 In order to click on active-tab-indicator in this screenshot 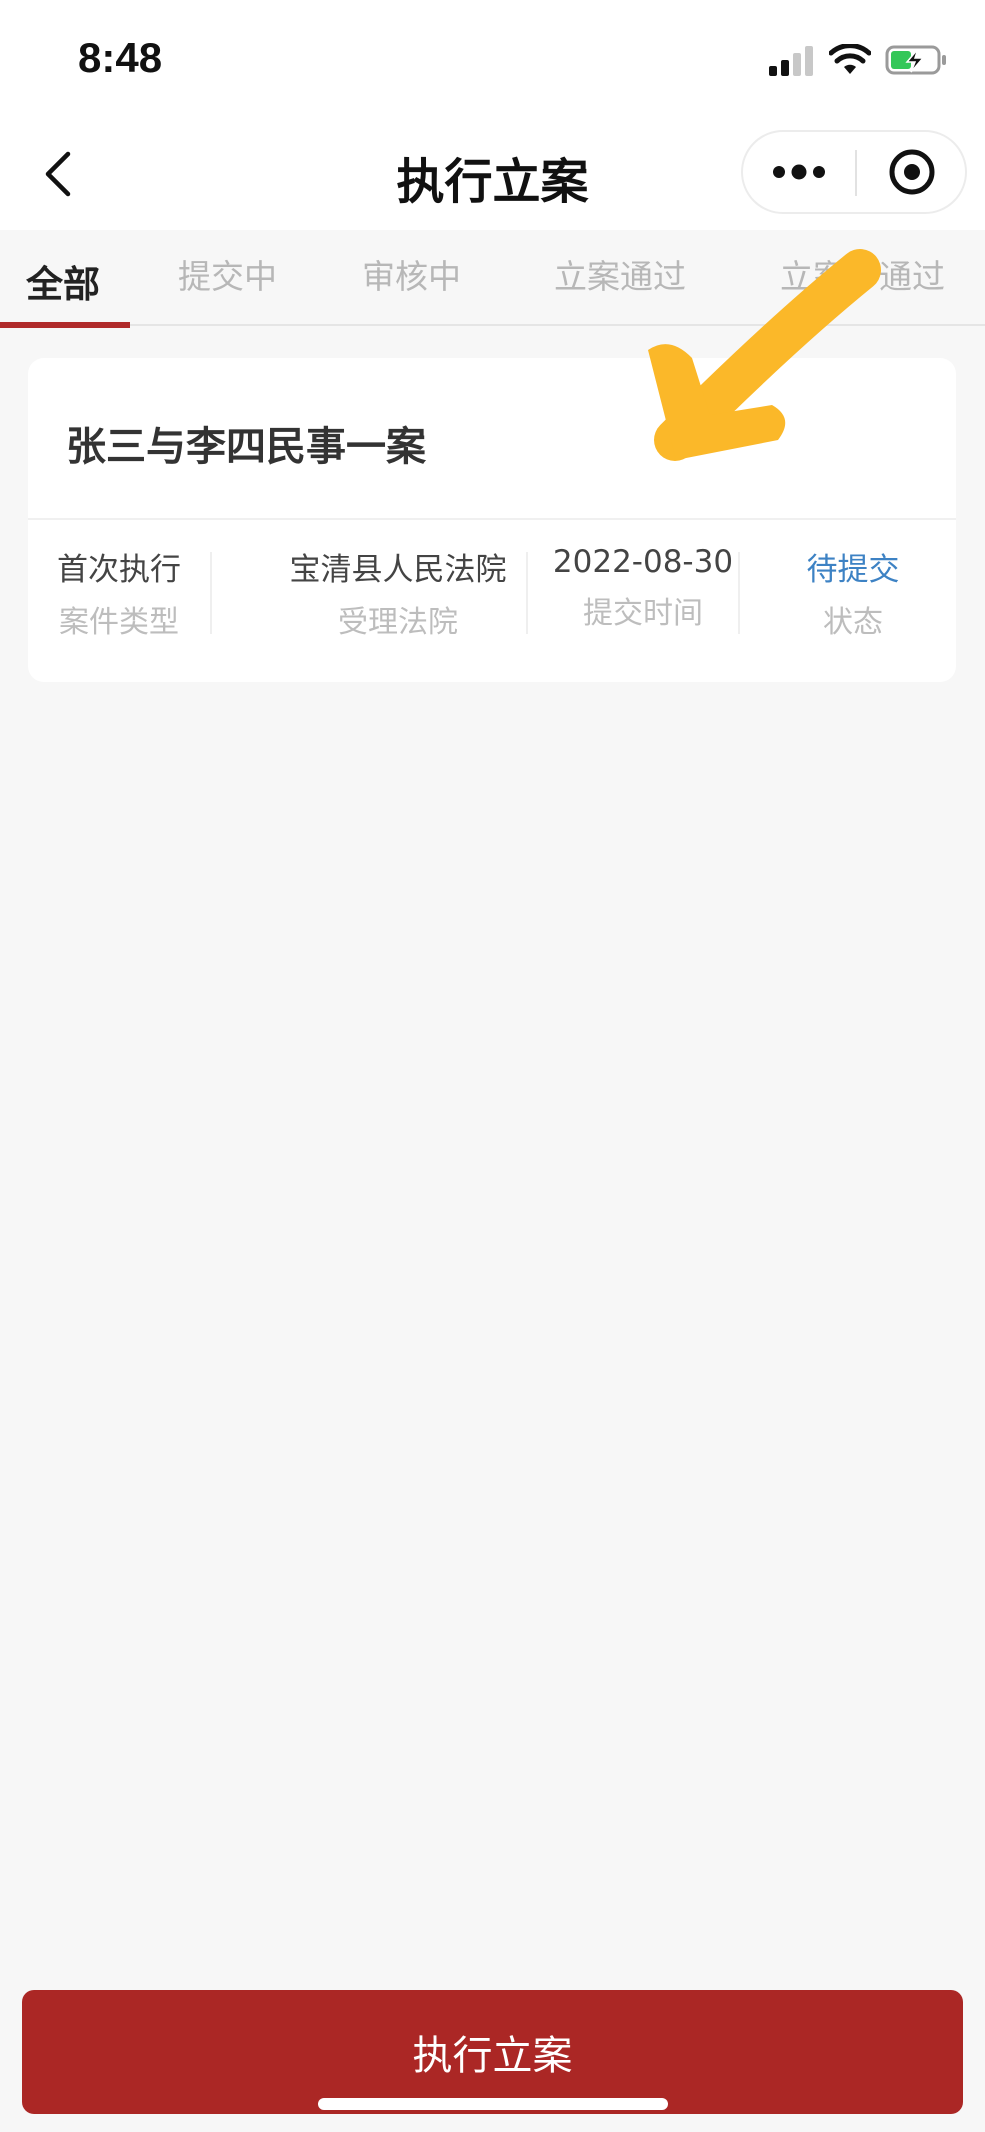, I will do `click(65, 325)`.